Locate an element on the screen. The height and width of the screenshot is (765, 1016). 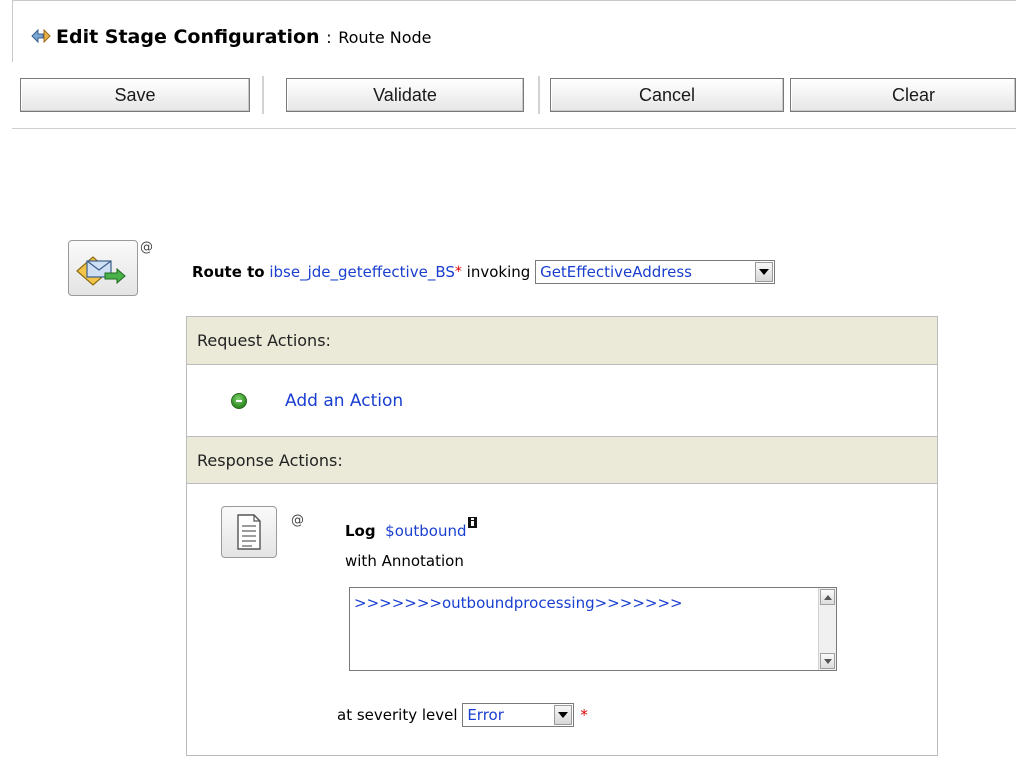
cancel-button: Cancel is located at coordinates (667, 95).